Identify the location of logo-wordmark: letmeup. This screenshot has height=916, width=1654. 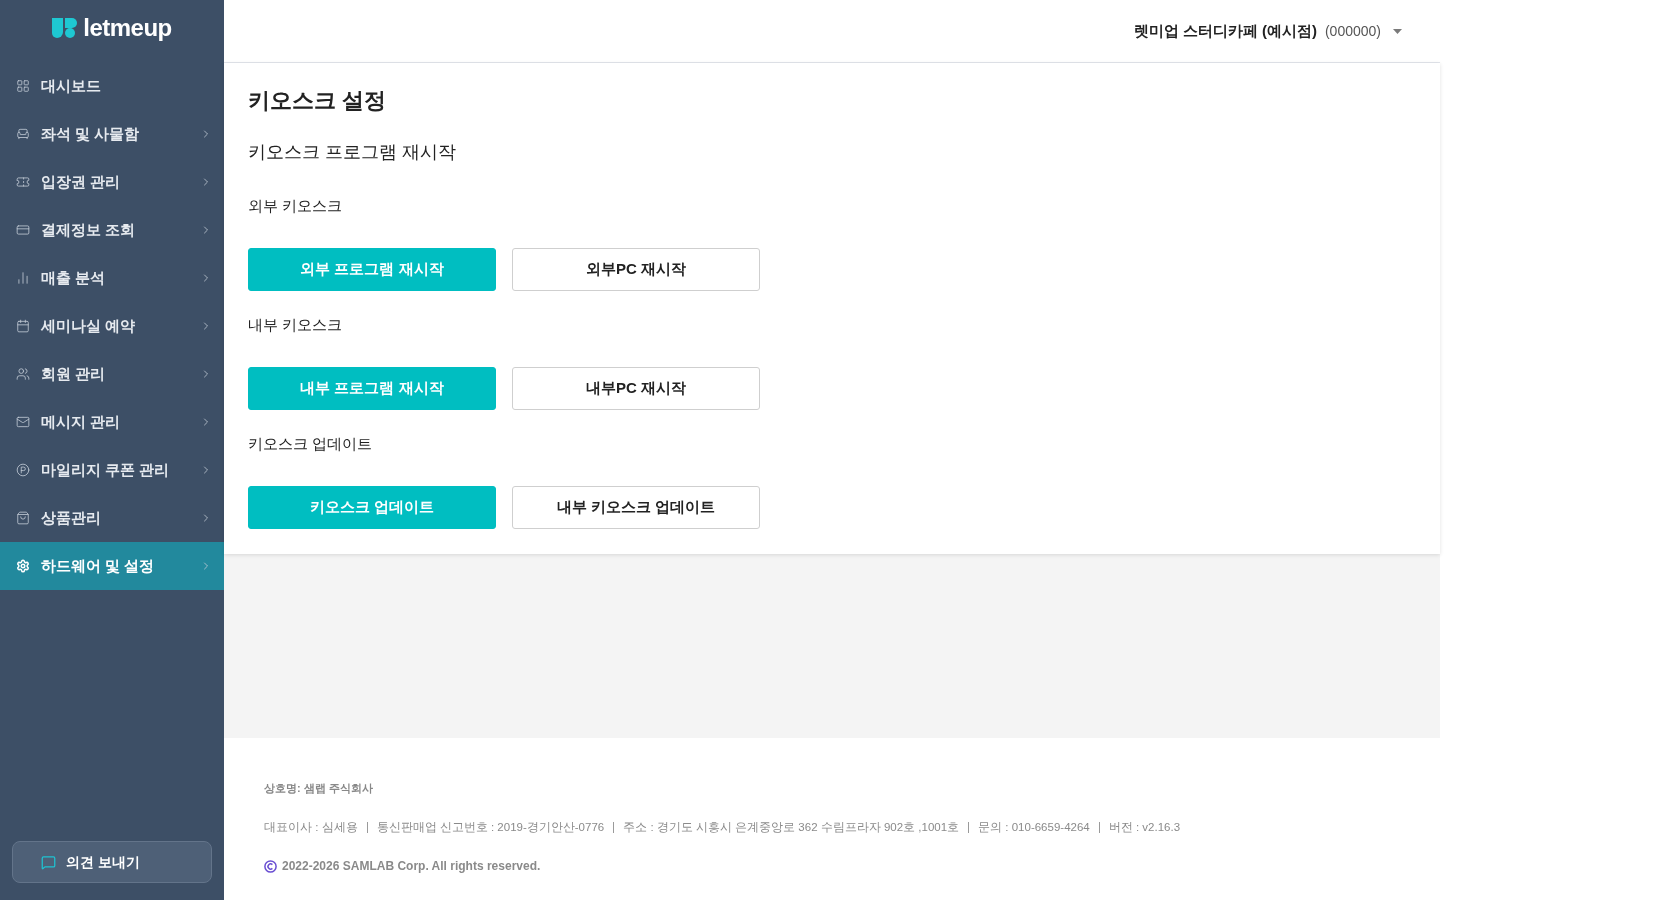
(127, 28).